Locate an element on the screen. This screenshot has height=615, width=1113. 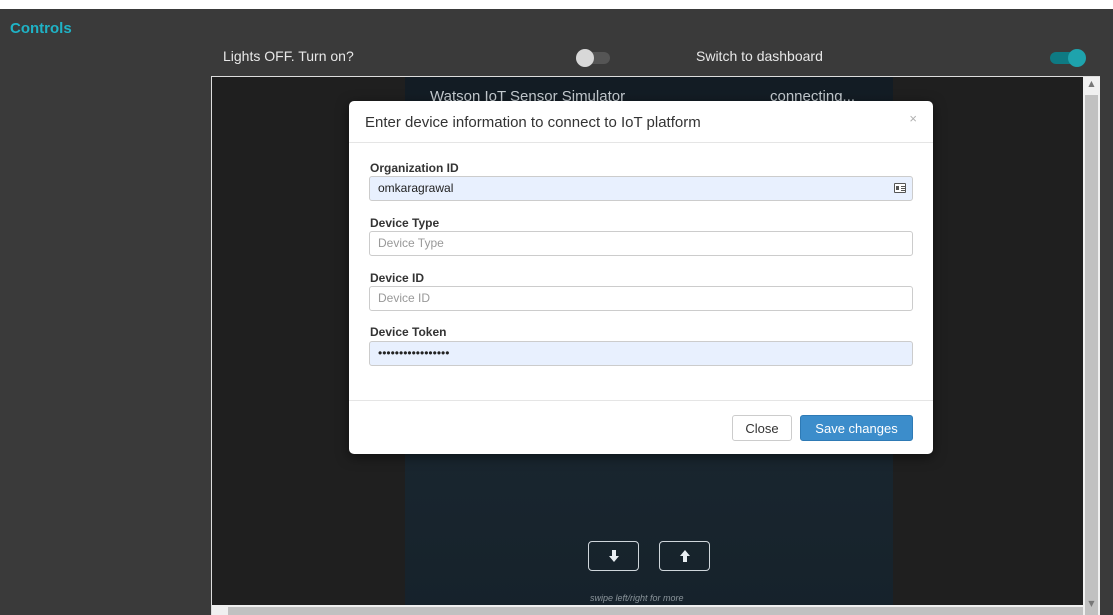
controls-title: Controls is located at coordinates (41, 28).